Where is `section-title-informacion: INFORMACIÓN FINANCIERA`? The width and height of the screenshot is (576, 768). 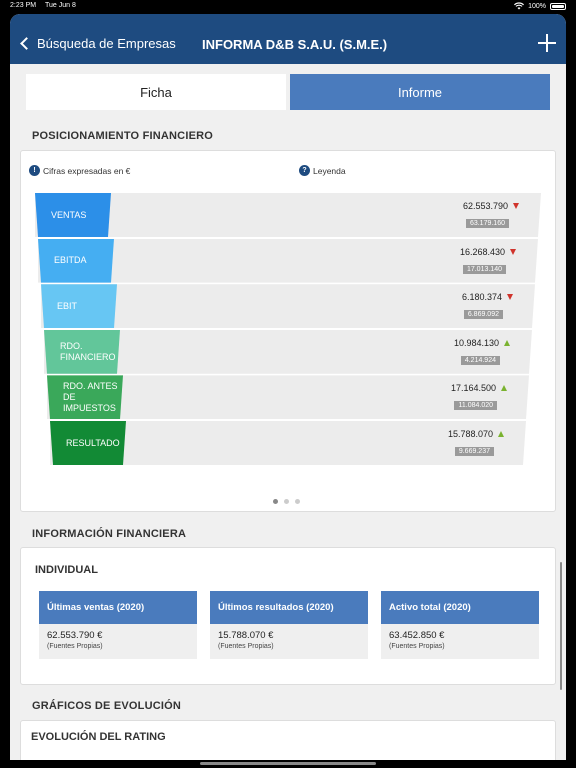
section-title-informacion: INFORMACIÓN FINANCIERA is located at coordinates (109, 534).